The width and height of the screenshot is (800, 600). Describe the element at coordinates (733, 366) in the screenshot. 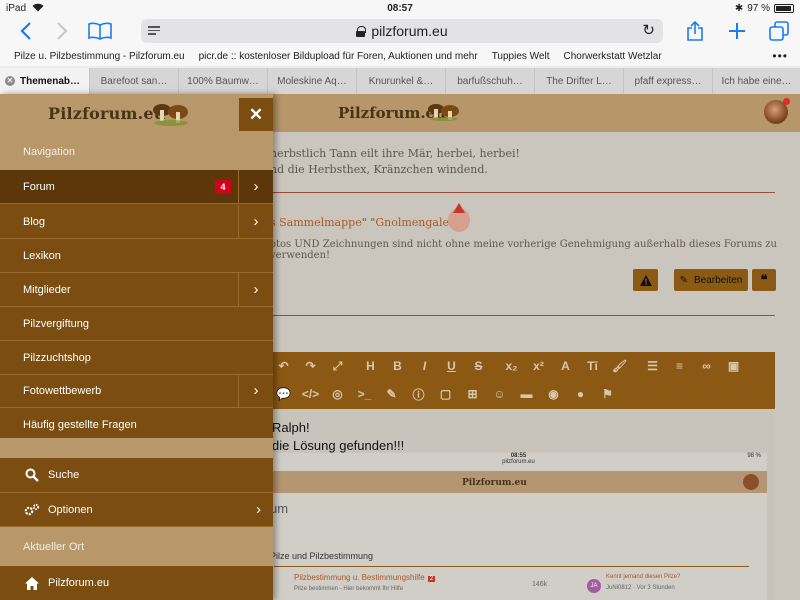

I see `image-icon: ▣` at that location.